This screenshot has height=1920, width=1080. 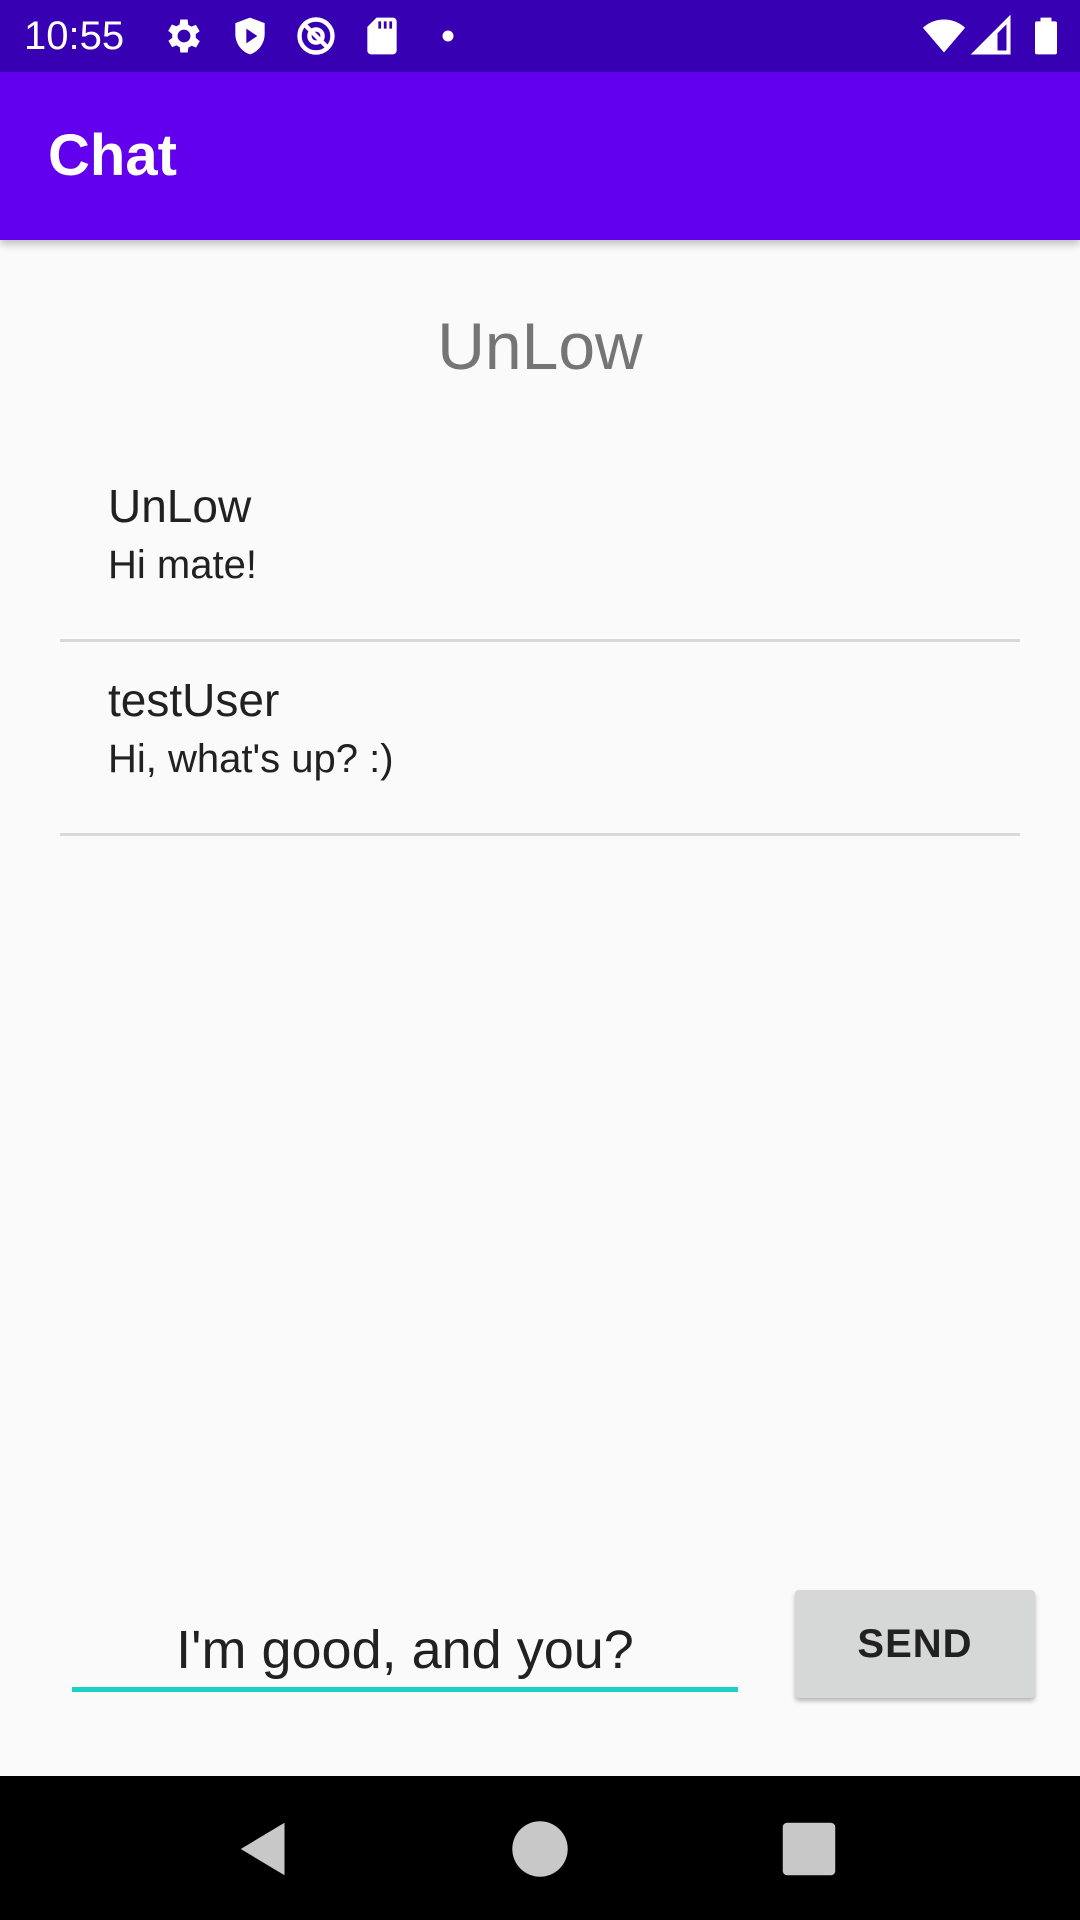 What do you see at coordinates (992, 36) in the screenshot?
I see `cell-signal-icon` at bounding box center [992, 36].